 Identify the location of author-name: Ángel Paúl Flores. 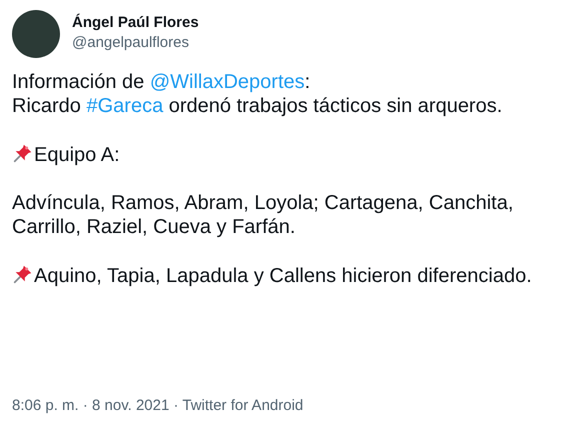
(135, 23).